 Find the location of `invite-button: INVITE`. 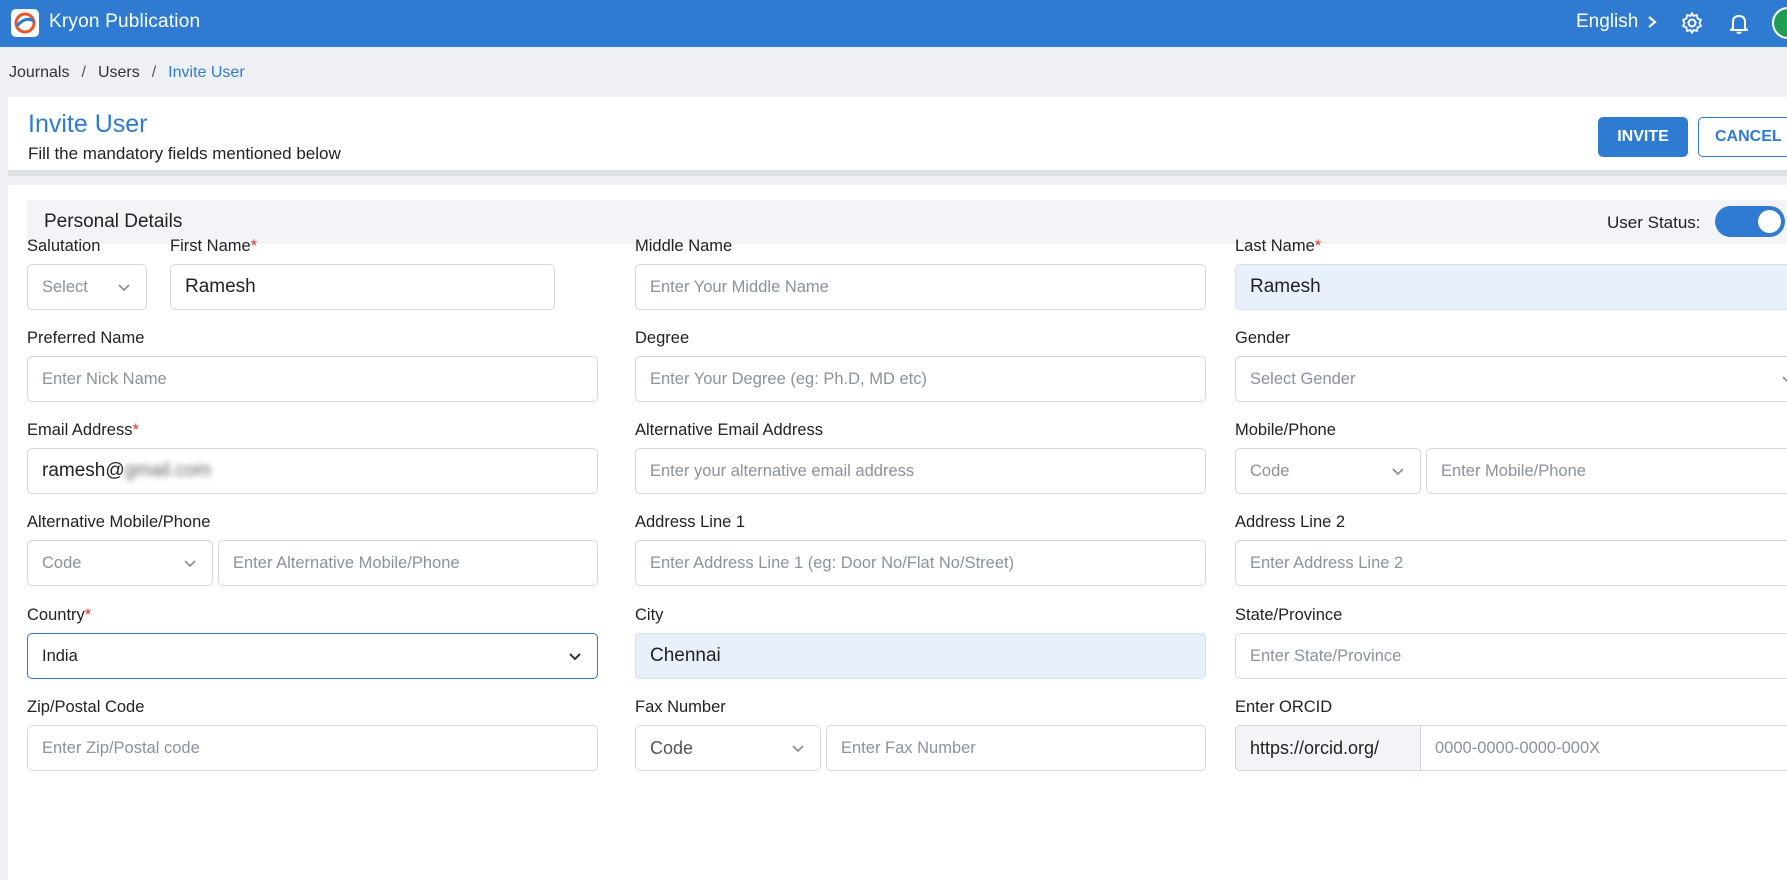

invite-button: INVITE is located at coordinates (1643, 137).